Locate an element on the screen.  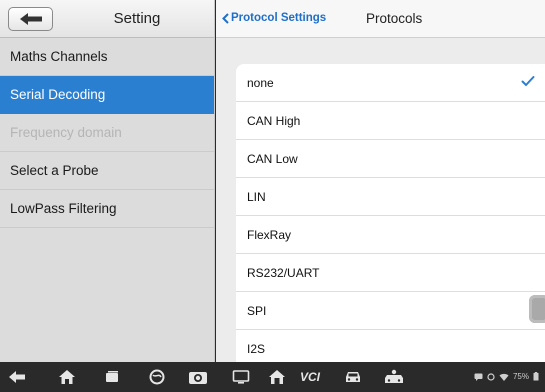
battery-percentage: 75% is located at coordinates (520, 376).